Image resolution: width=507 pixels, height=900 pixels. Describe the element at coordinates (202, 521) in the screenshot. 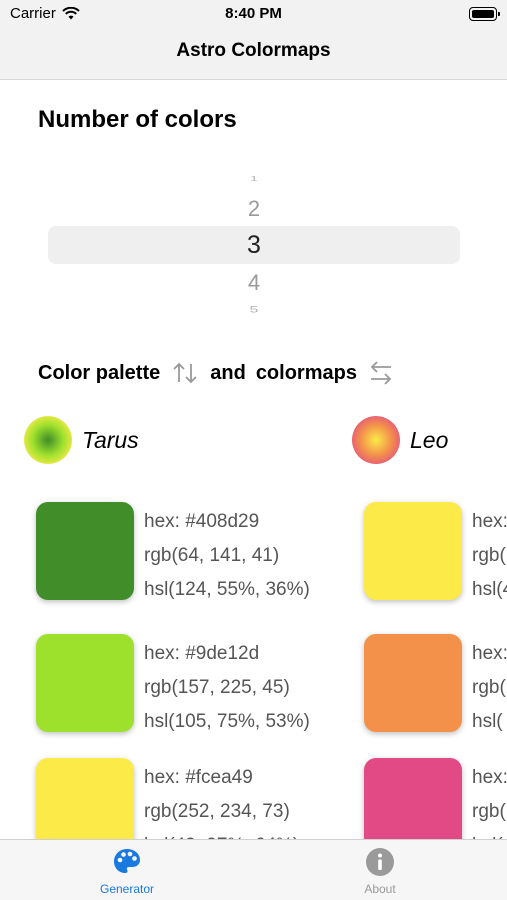

I see `hex-value: hex: #408d29` at that location.